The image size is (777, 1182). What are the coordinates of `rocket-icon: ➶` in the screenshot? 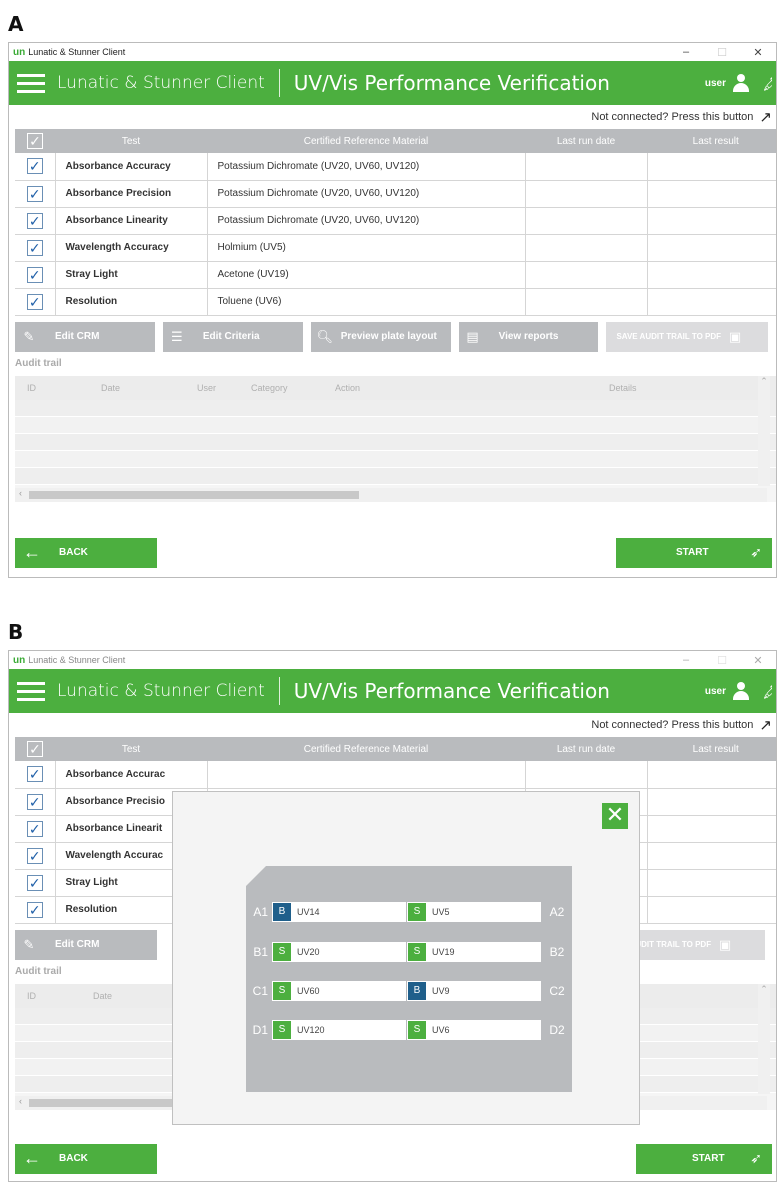 It's located at (756, 552).